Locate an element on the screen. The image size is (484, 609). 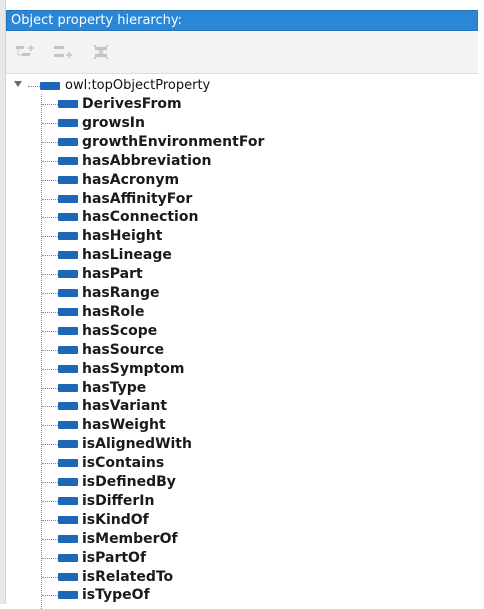
tree-item: hasRange is located at coordinates (252, 293).